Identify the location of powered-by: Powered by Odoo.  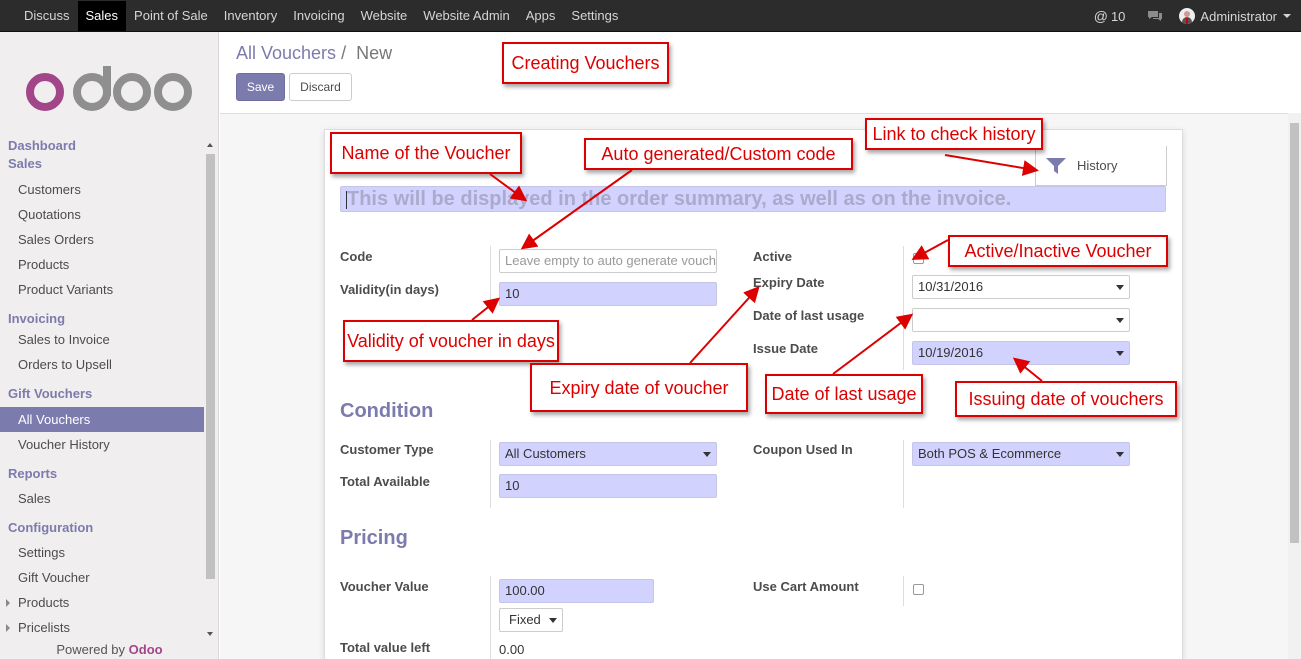
(109, 649).